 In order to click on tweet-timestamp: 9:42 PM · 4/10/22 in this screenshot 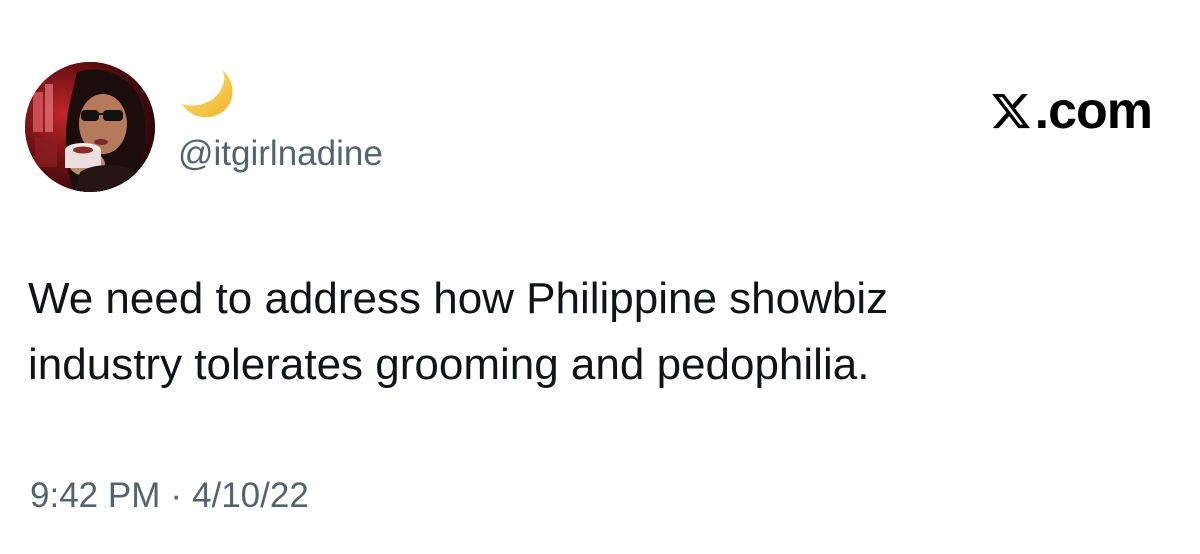, I will do `click(169, 496)`.